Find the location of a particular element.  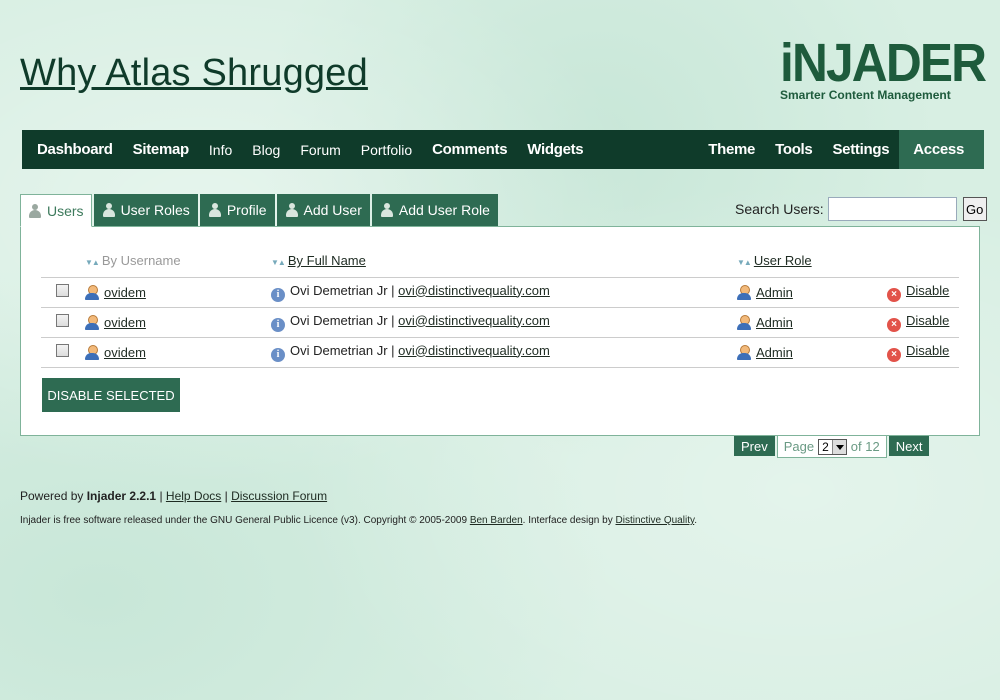

site-title: Why Atlas Shrugged is located at coordinates (194, 73).